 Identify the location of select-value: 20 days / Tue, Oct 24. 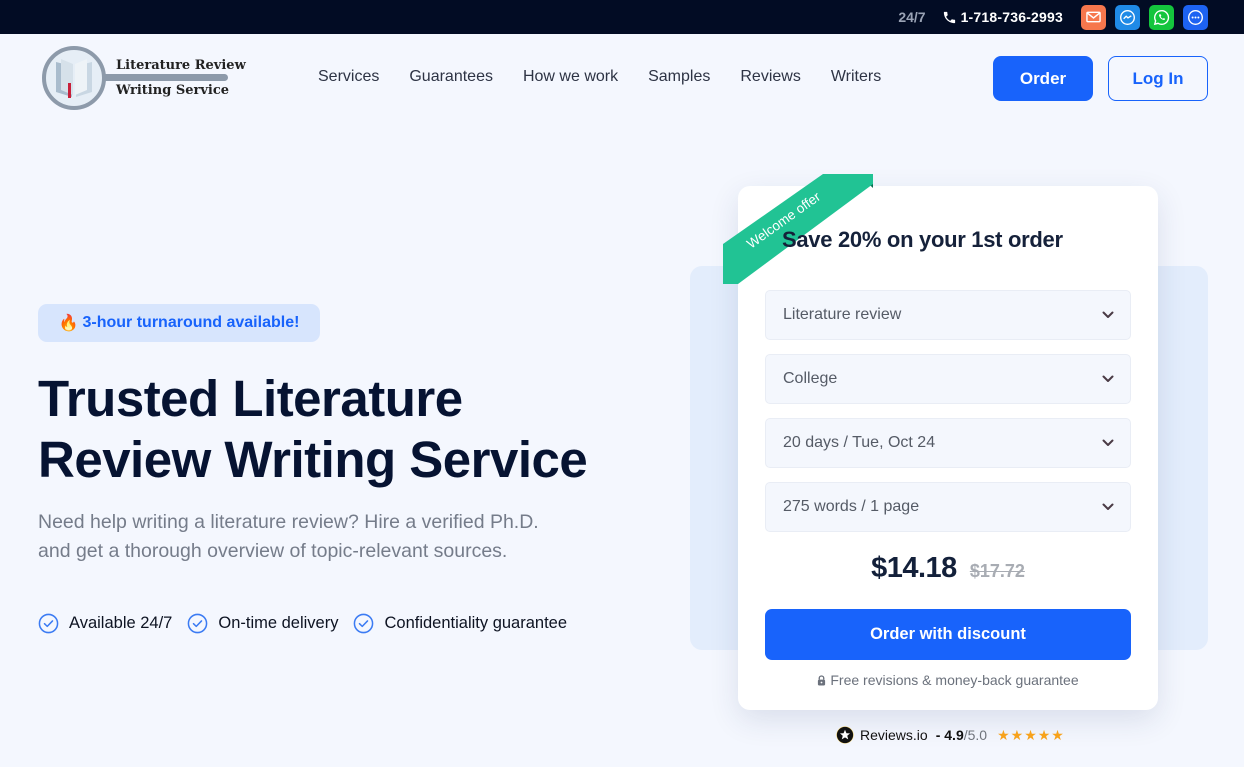
(859, 442).